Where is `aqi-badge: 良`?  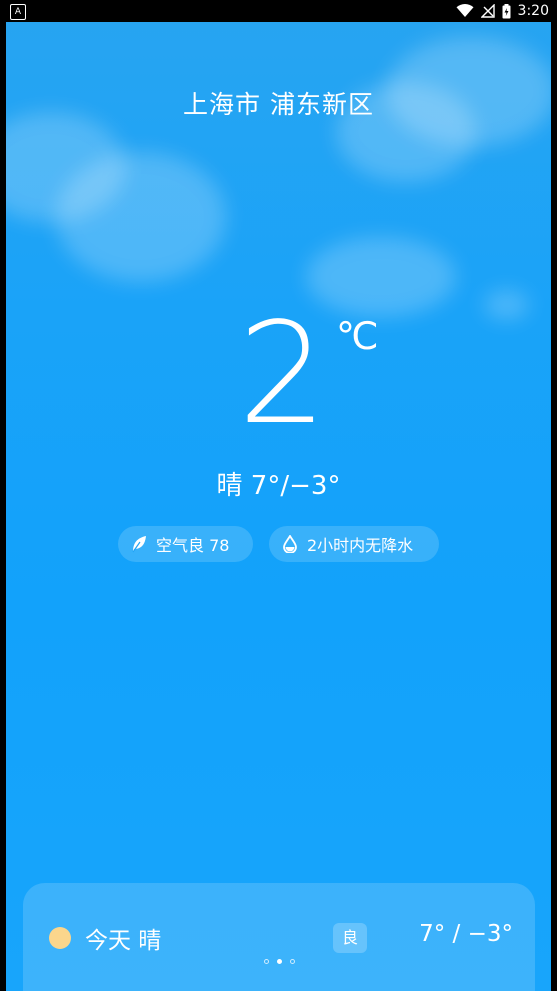
aqi-badge: 良 is located at coordinates (350, 938).